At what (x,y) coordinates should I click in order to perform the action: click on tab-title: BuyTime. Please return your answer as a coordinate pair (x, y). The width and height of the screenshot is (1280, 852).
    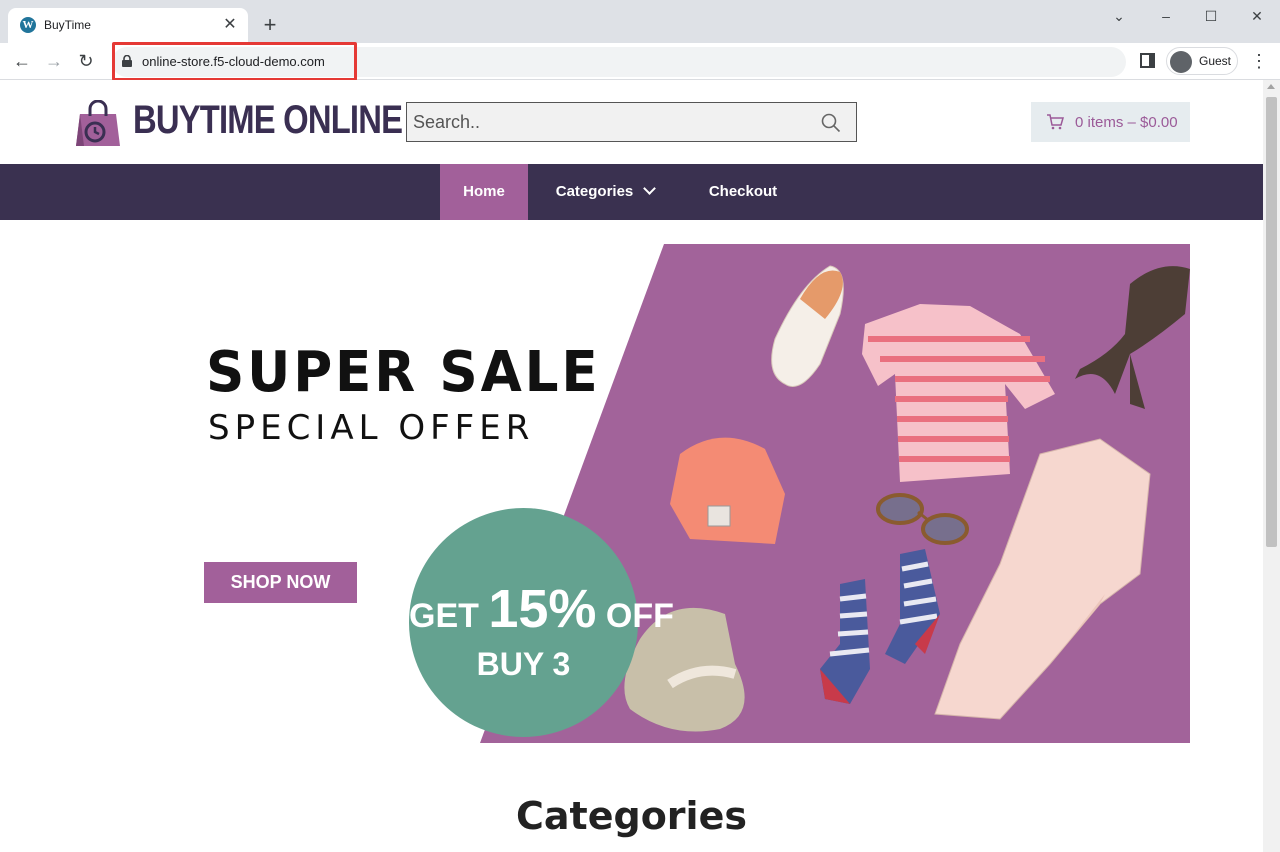
    Looking at the image, I should click on (67, 25).